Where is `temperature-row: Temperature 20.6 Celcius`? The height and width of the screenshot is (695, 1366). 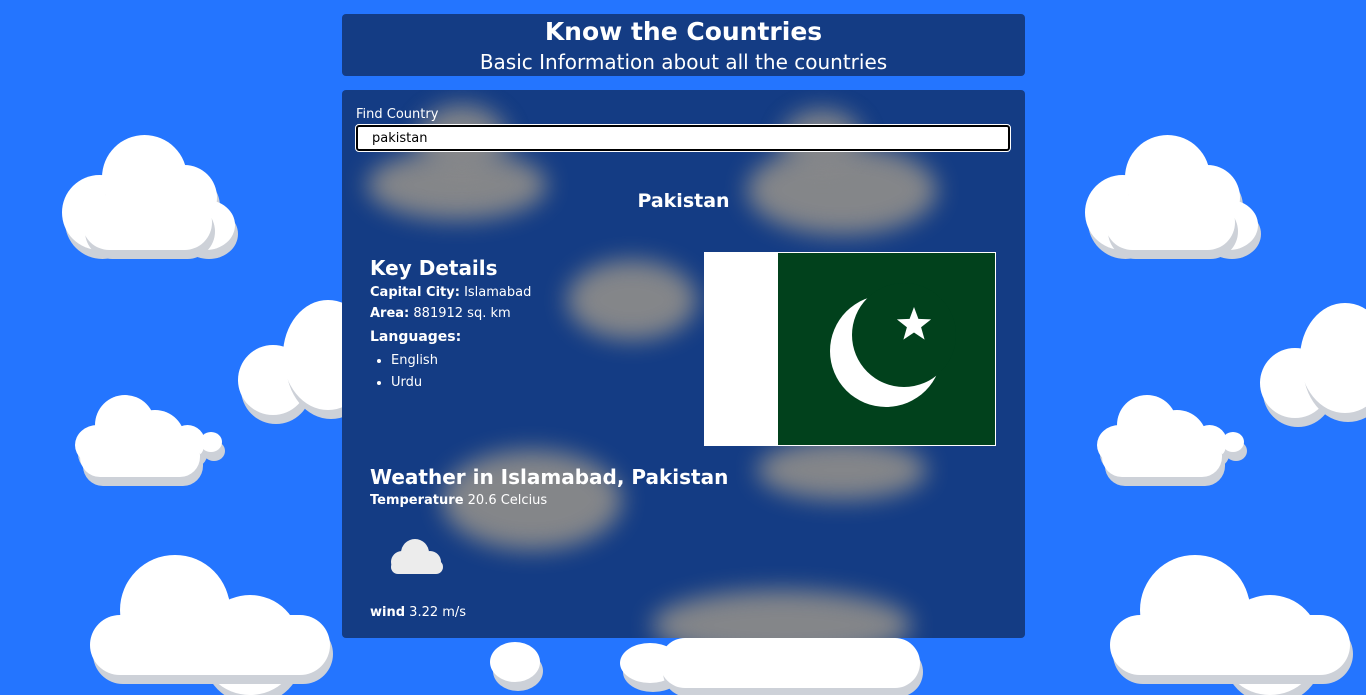
temperature-row: Temperature 20.6 Celcius is located at coordinates (458, 500).